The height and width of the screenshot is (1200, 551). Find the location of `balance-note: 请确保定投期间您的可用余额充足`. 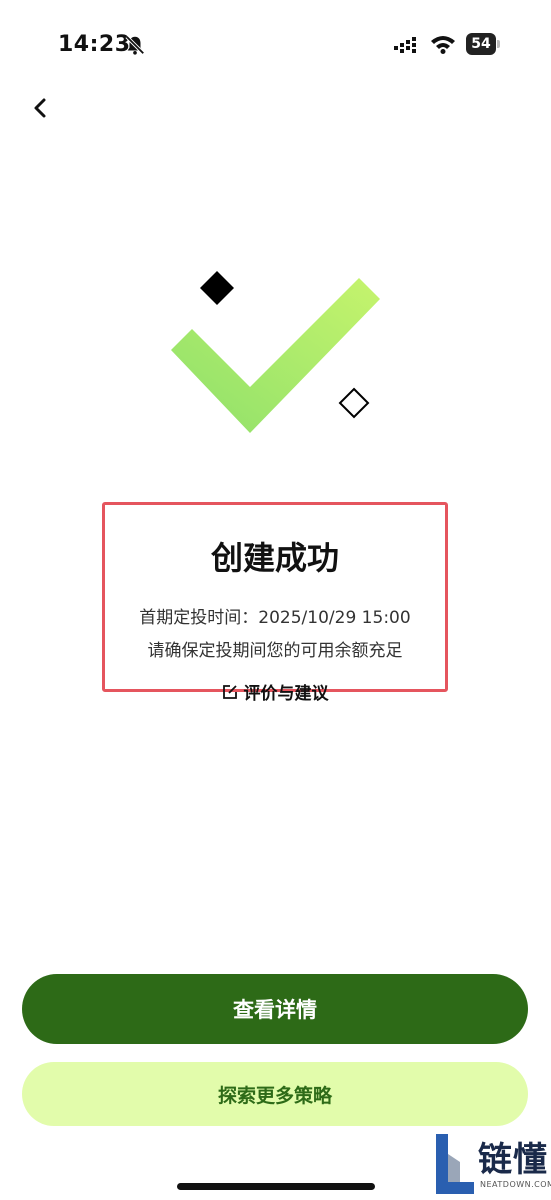

balance-note: 请确保定投期间您的可用余额充足 is located at coordinates (275, 651).